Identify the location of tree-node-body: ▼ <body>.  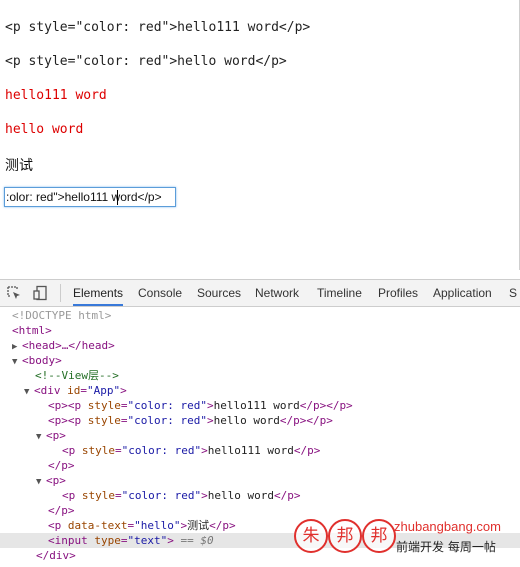
(37, 360).